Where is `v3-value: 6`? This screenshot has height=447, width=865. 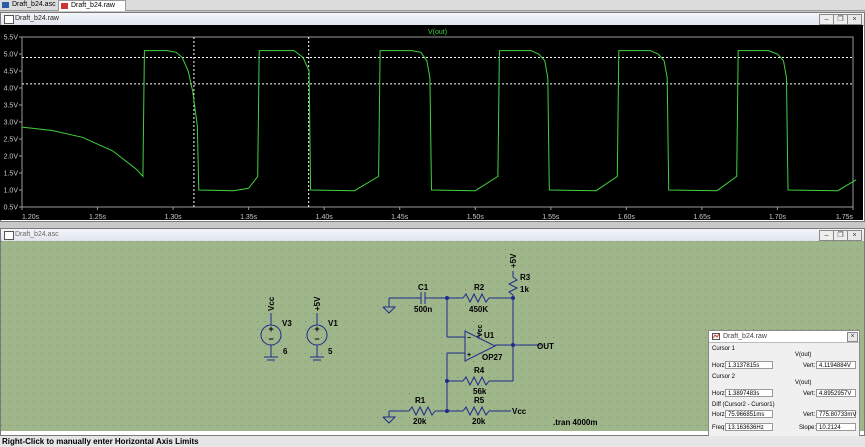
v3-value: 6 is located at coordinates (285, 351).